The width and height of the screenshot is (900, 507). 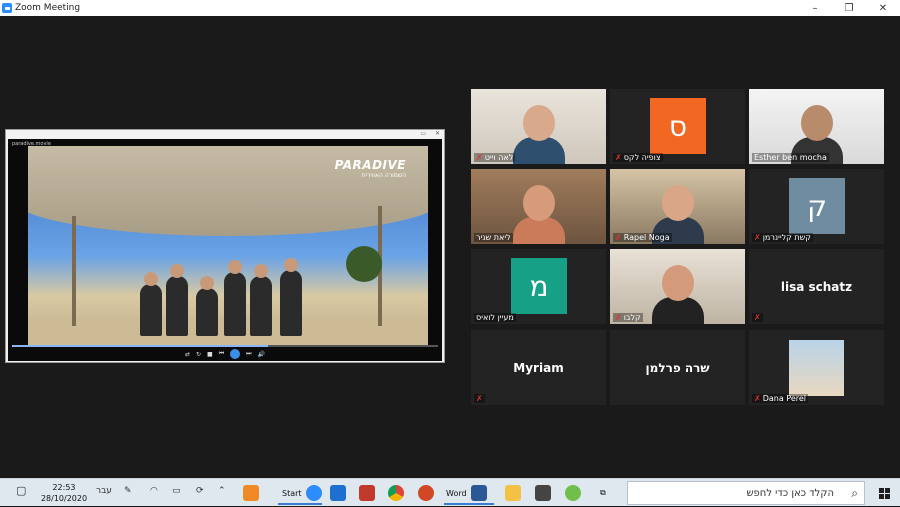 What do you see at coordinates (198, 354) in the screenshot?
I see `repeat-icon: ↻` at bounding box center [198, 354].